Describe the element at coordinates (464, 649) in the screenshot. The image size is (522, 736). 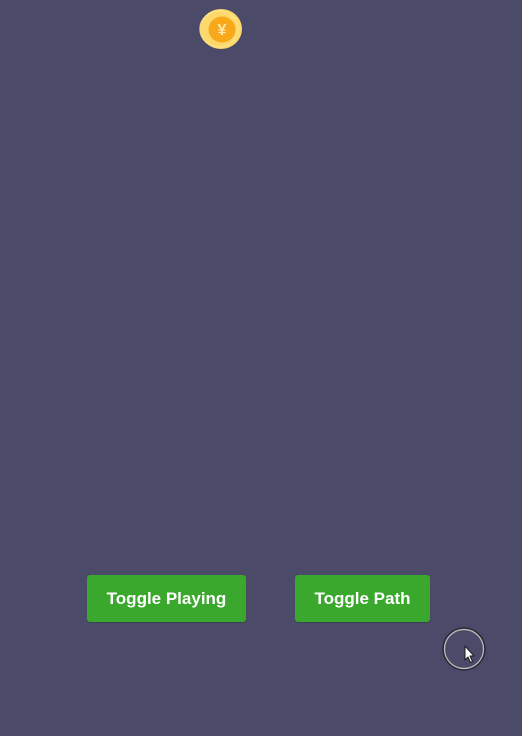
I see `mouse-pointer-icon` at that location.